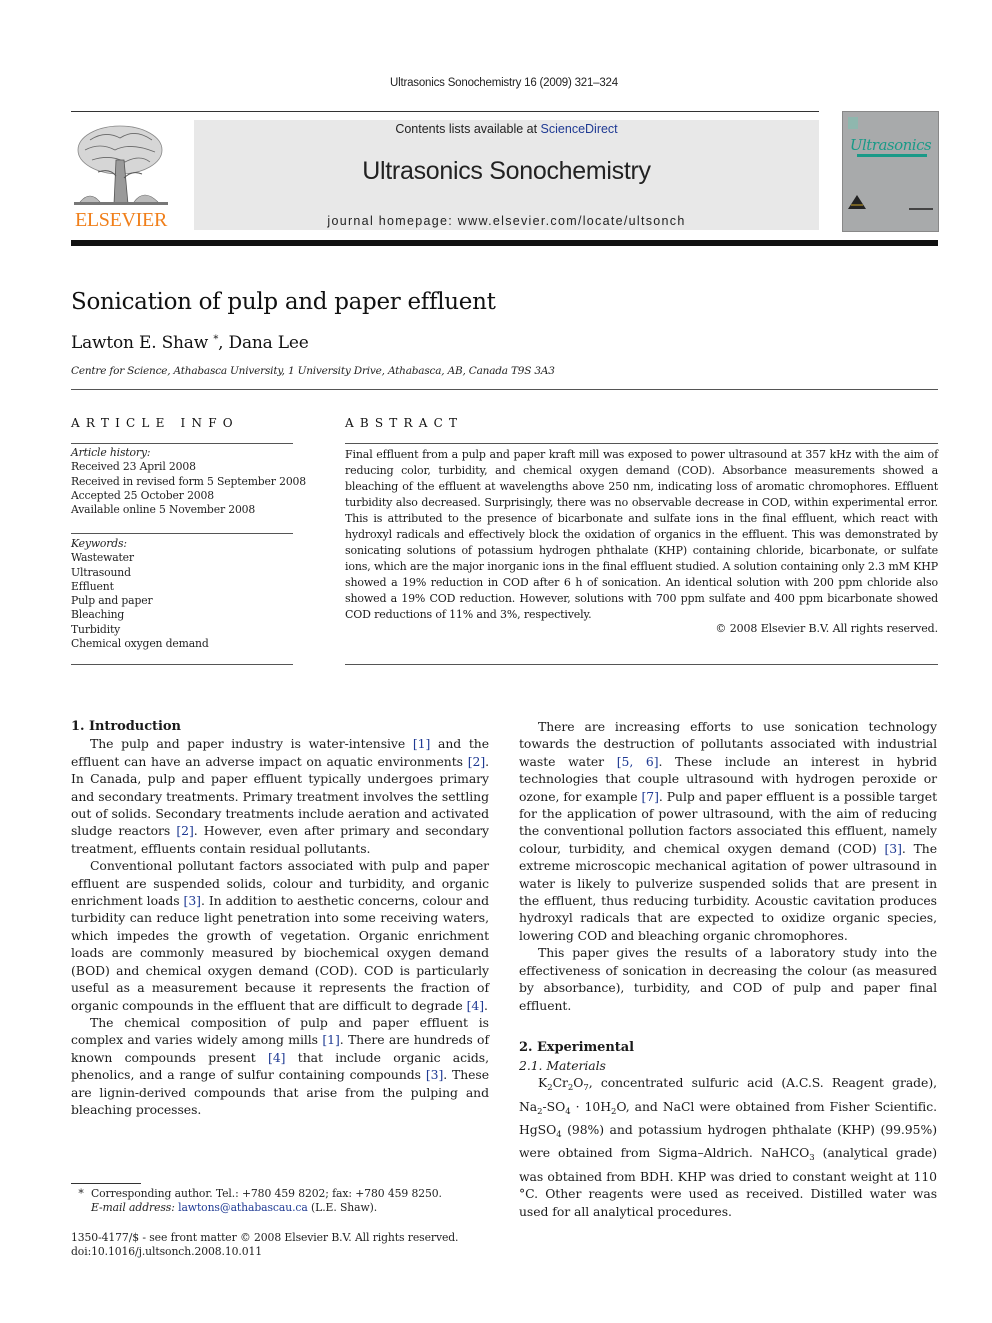 This screenshot has height=1323, width=992. What do you see at coordinates (269, 343) in the screenshot?
I see `author-name: Dana Lee` at bounding box center [269, 343].